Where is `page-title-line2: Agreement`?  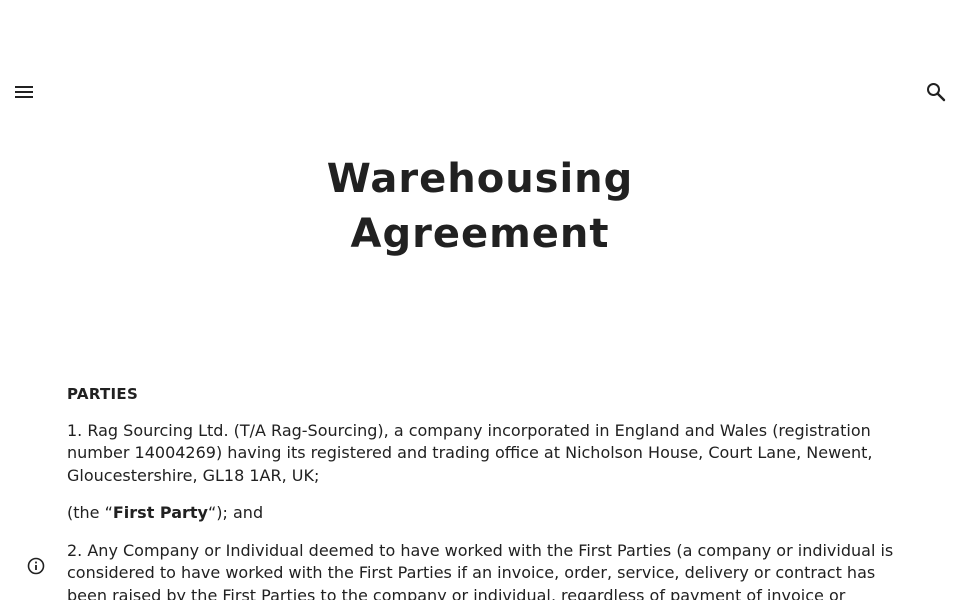 page-title-line2: Agreement is located at coordinates (480, 234).